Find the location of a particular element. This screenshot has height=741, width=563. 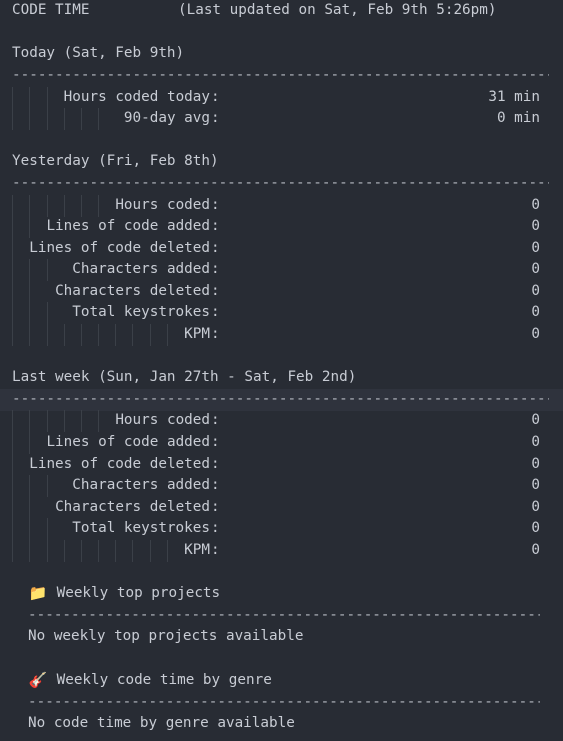

last-week-heading-line: Last week (Sun, Jan 27th - Sat, Feb 2nd) is located at coordinates (281, 378).